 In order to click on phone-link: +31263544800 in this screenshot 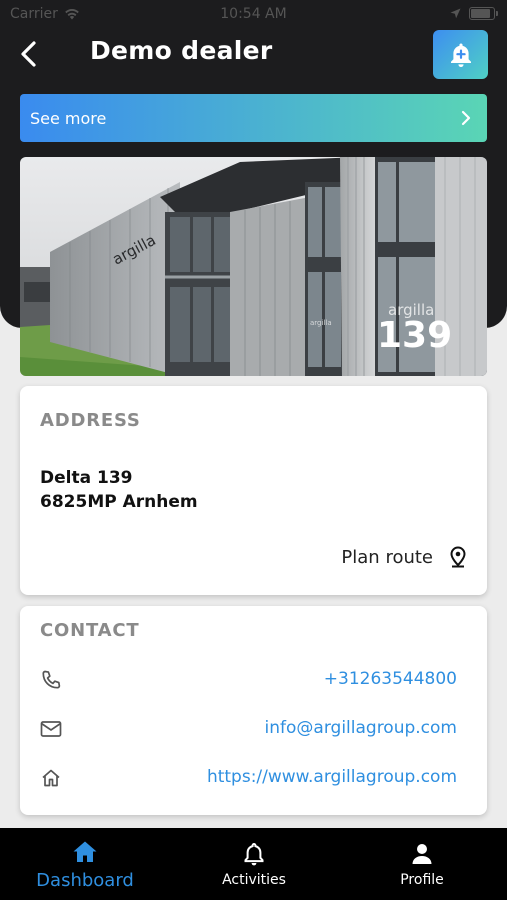, I will do `click(390, 679)`.